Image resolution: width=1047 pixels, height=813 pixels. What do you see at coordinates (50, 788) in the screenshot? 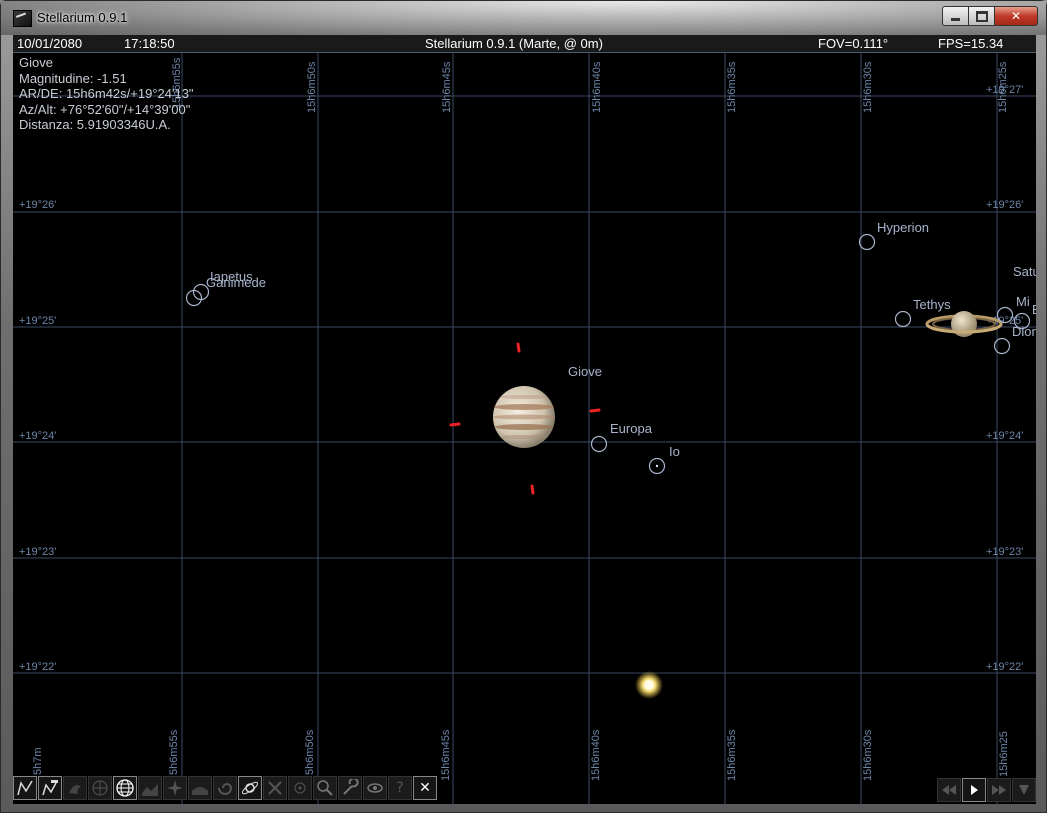
I see `constellation-names-button` at bounding box center [50, 788].